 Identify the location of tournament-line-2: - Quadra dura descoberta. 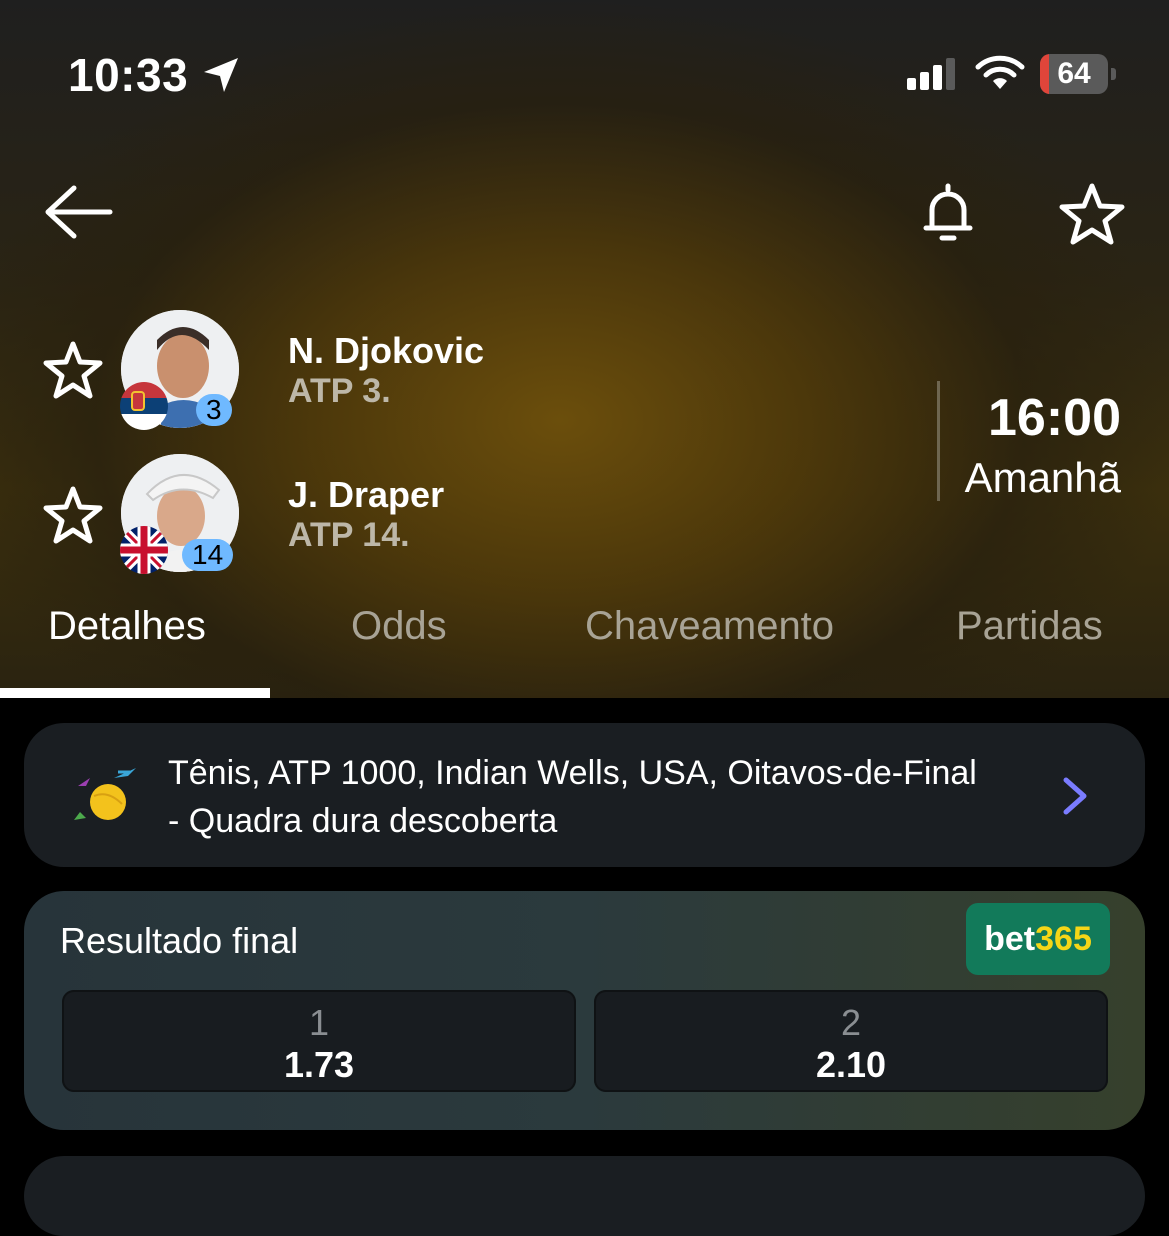
(363, 821).